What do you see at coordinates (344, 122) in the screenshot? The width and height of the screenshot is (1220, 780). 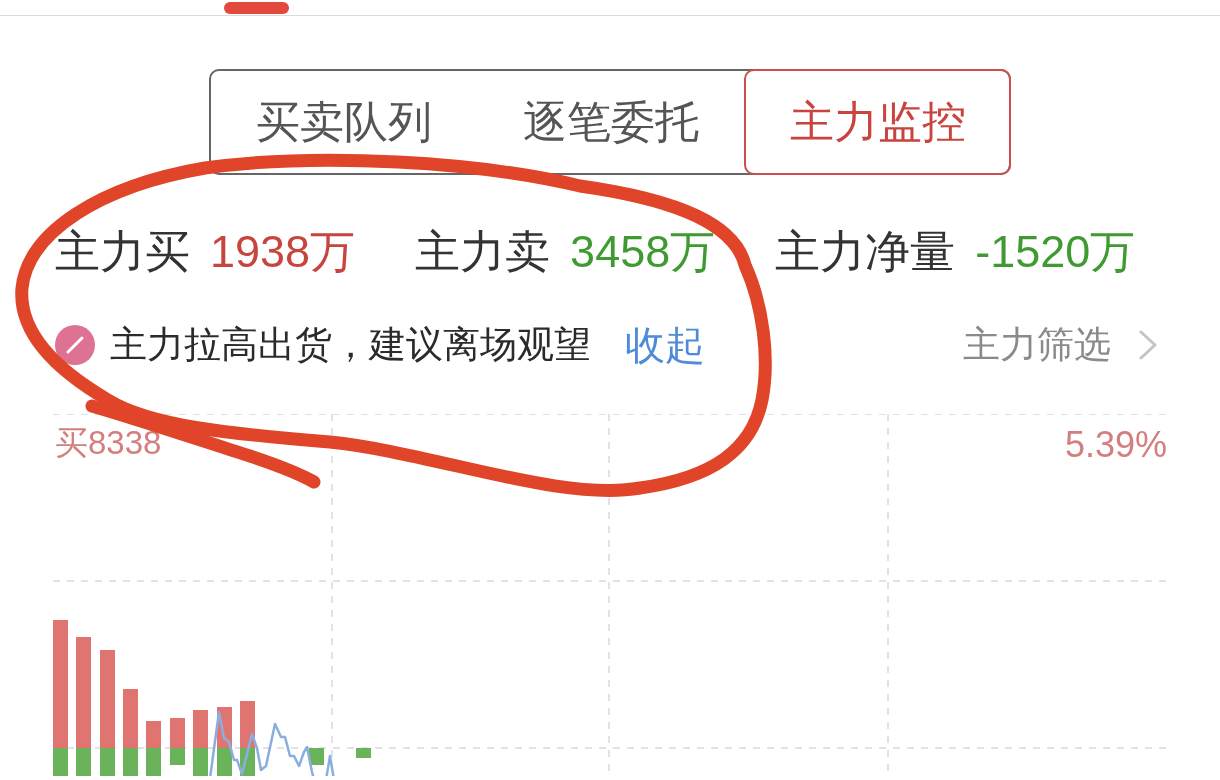 I see `segment-tab: 买卖队列` at bounding box center [344, 122].